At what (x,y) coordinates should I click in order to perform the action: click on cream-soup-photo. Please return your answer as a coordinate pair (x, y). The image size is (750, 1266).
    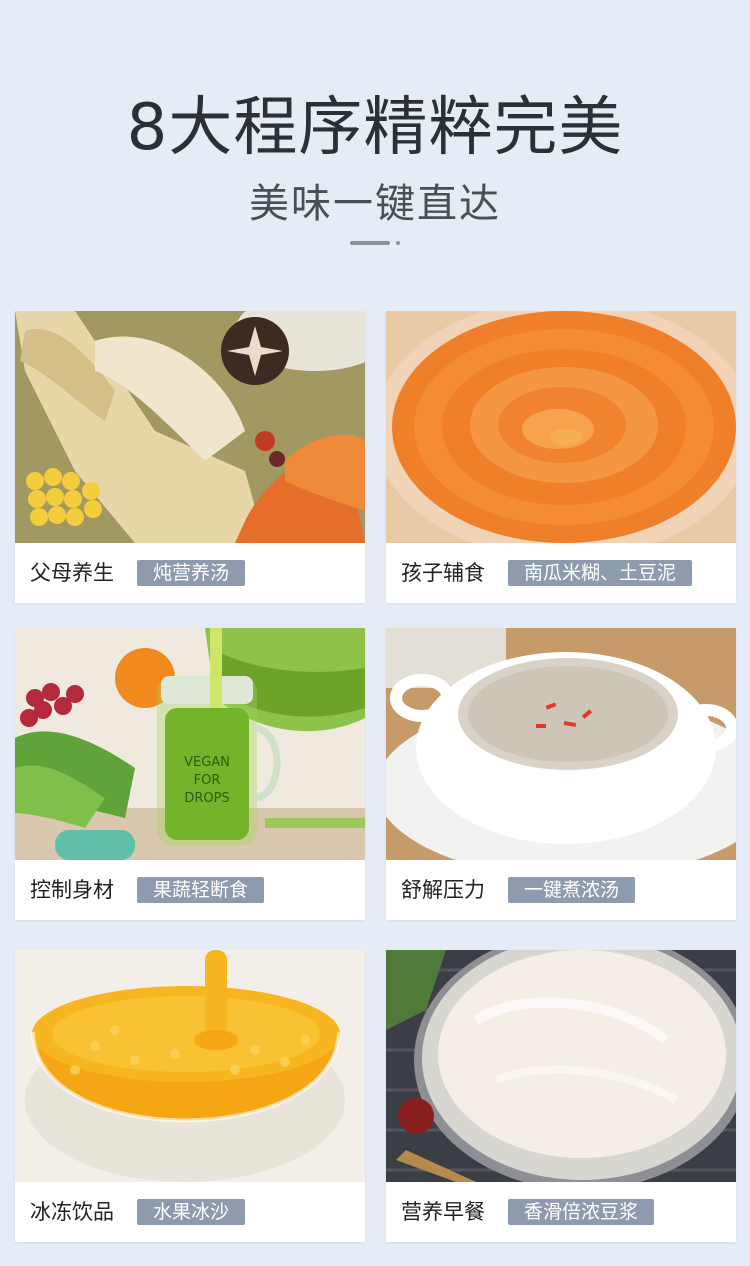
    Looking at the image, I should click on (561, 744).